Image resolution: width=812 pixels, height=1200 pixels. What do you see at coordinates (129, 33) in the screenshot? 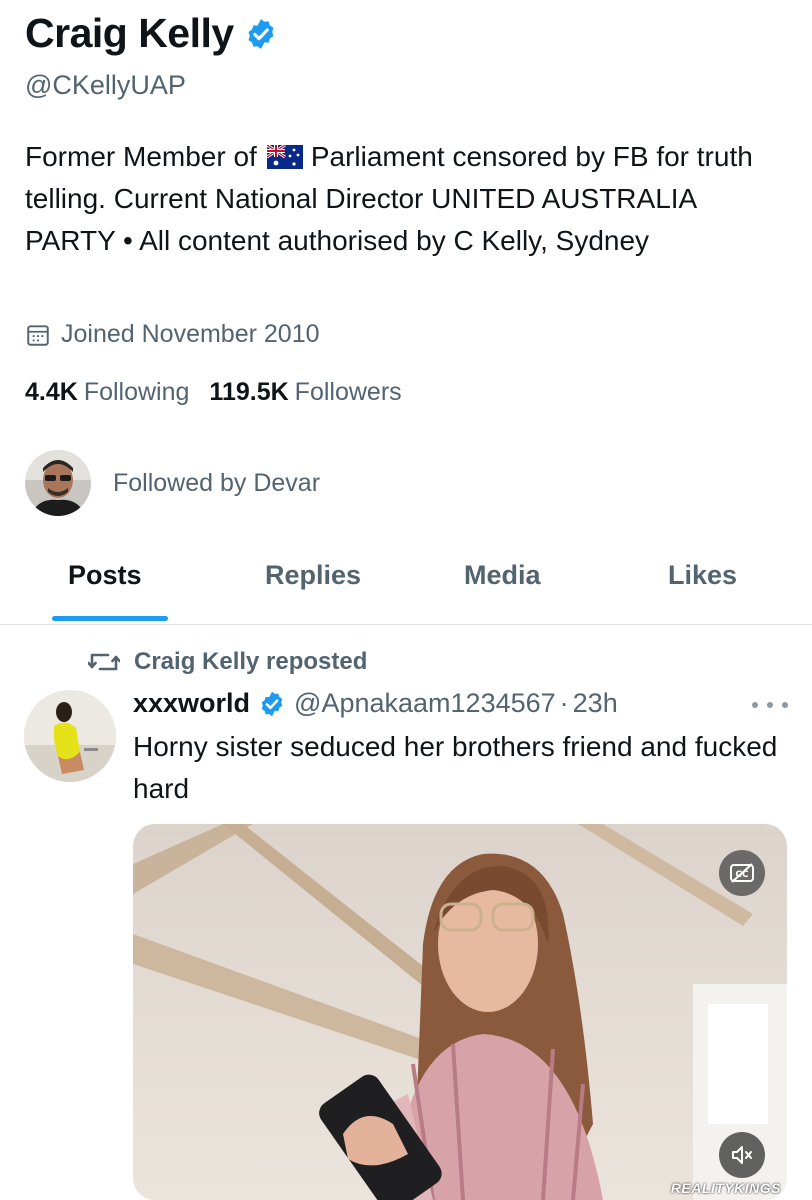
I see `profile-display-name: Craig Kelly` at bounding box center [129, 33].